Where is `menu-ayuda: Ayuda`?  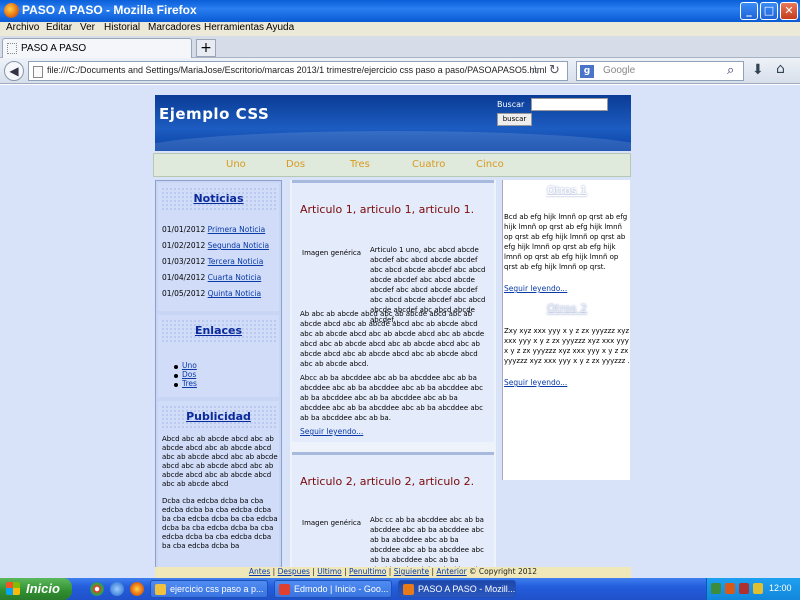 menu-ayuda: Ayuda is located at coordinates (280, 27).